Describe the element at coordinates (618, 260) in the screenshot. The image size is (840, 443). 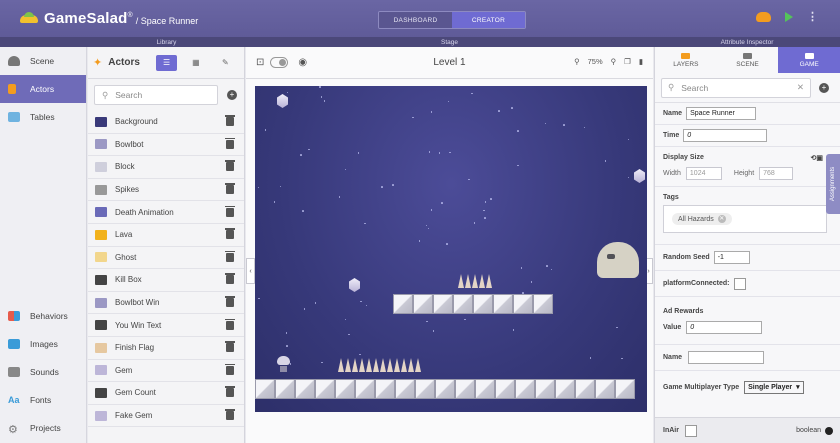
I see `ghost-actor` at that location.